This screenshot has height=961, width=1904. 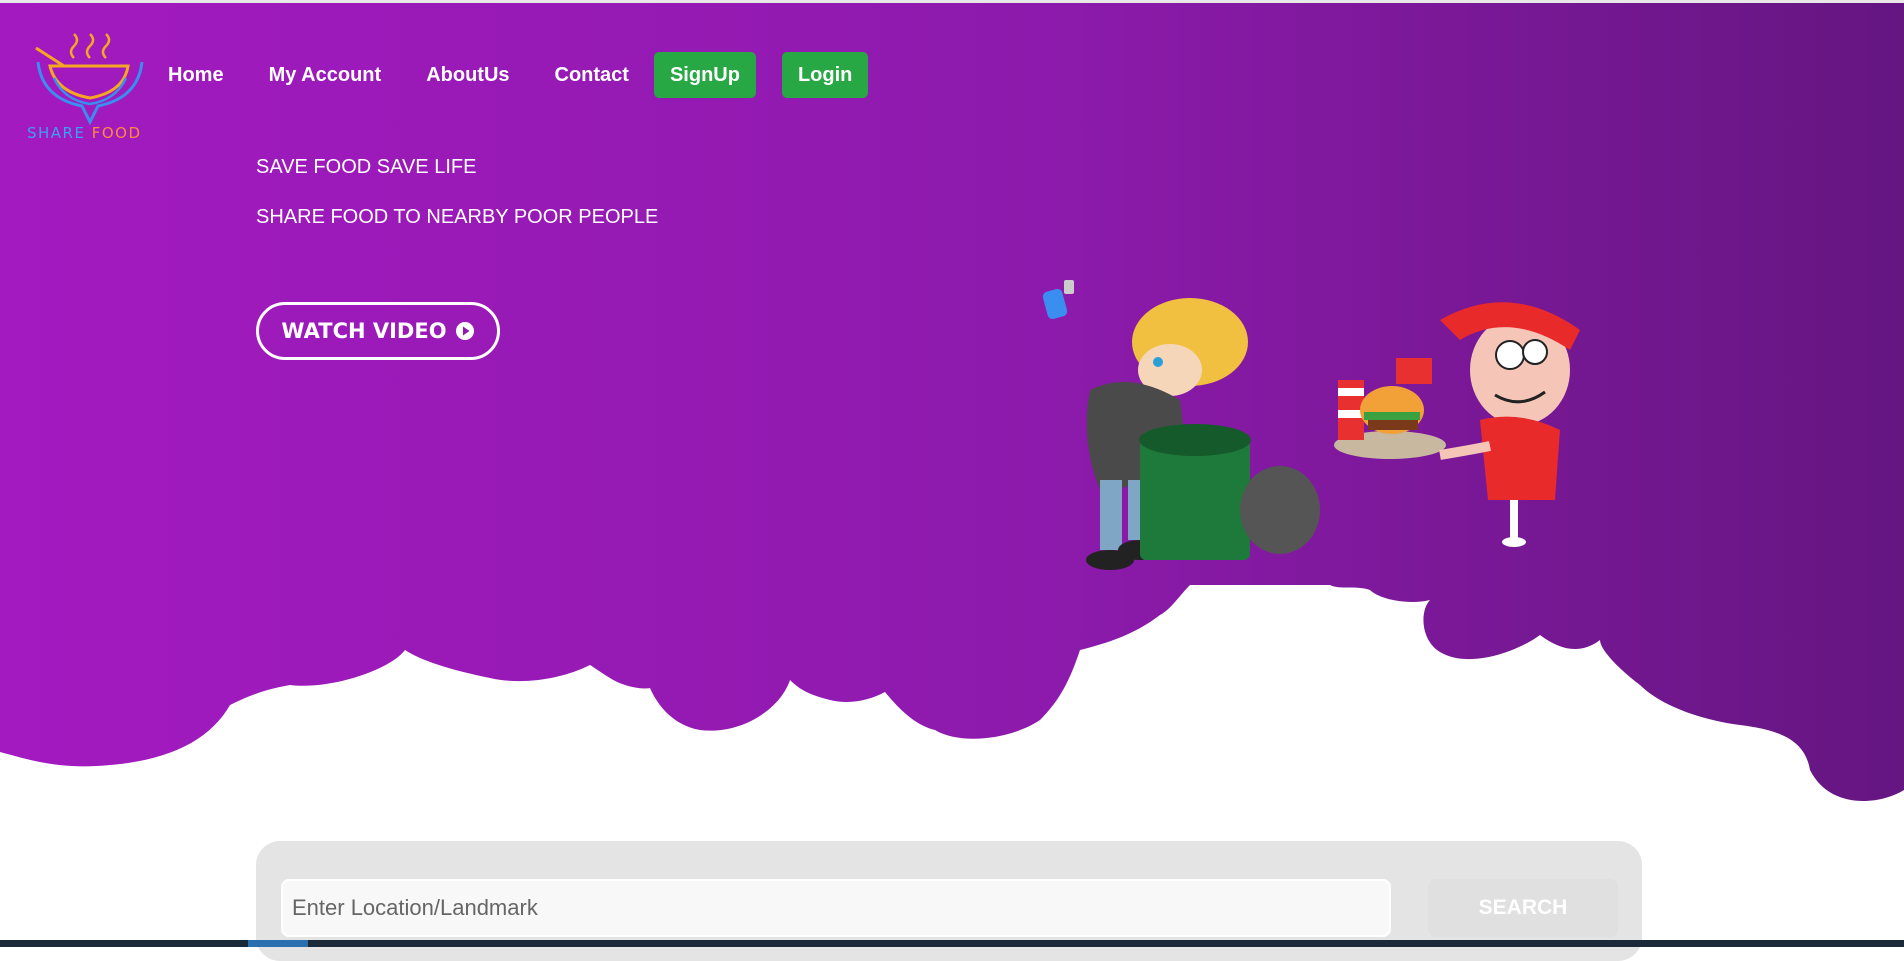 What do you see at coordinates (464, 331) in the screenshot?
I see `play-circle-icon` at bounding box center [464, 331].